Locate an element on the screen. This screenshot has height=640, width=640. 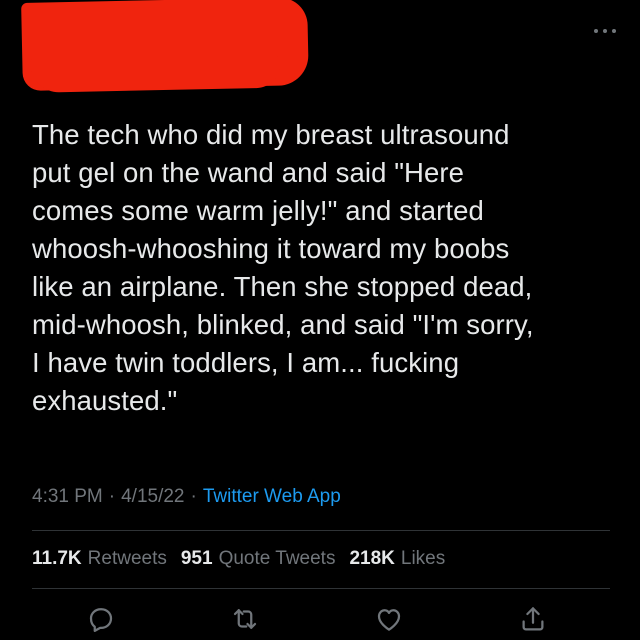
retweet-icon is located at coordinates (245, 619).